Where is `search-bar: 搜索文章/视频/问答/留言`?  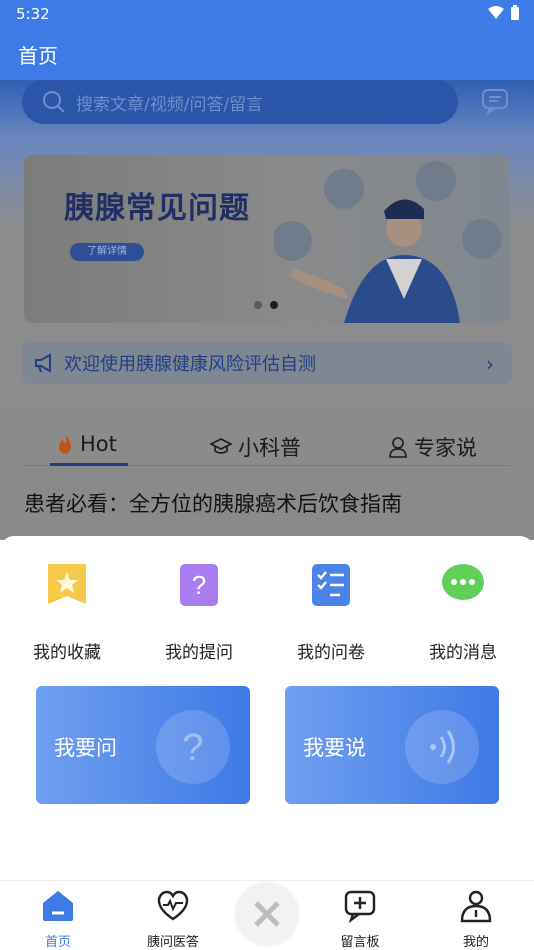
search-bar: 搜索文章/视频/问答/留言 is located at coordinates (240, 102).